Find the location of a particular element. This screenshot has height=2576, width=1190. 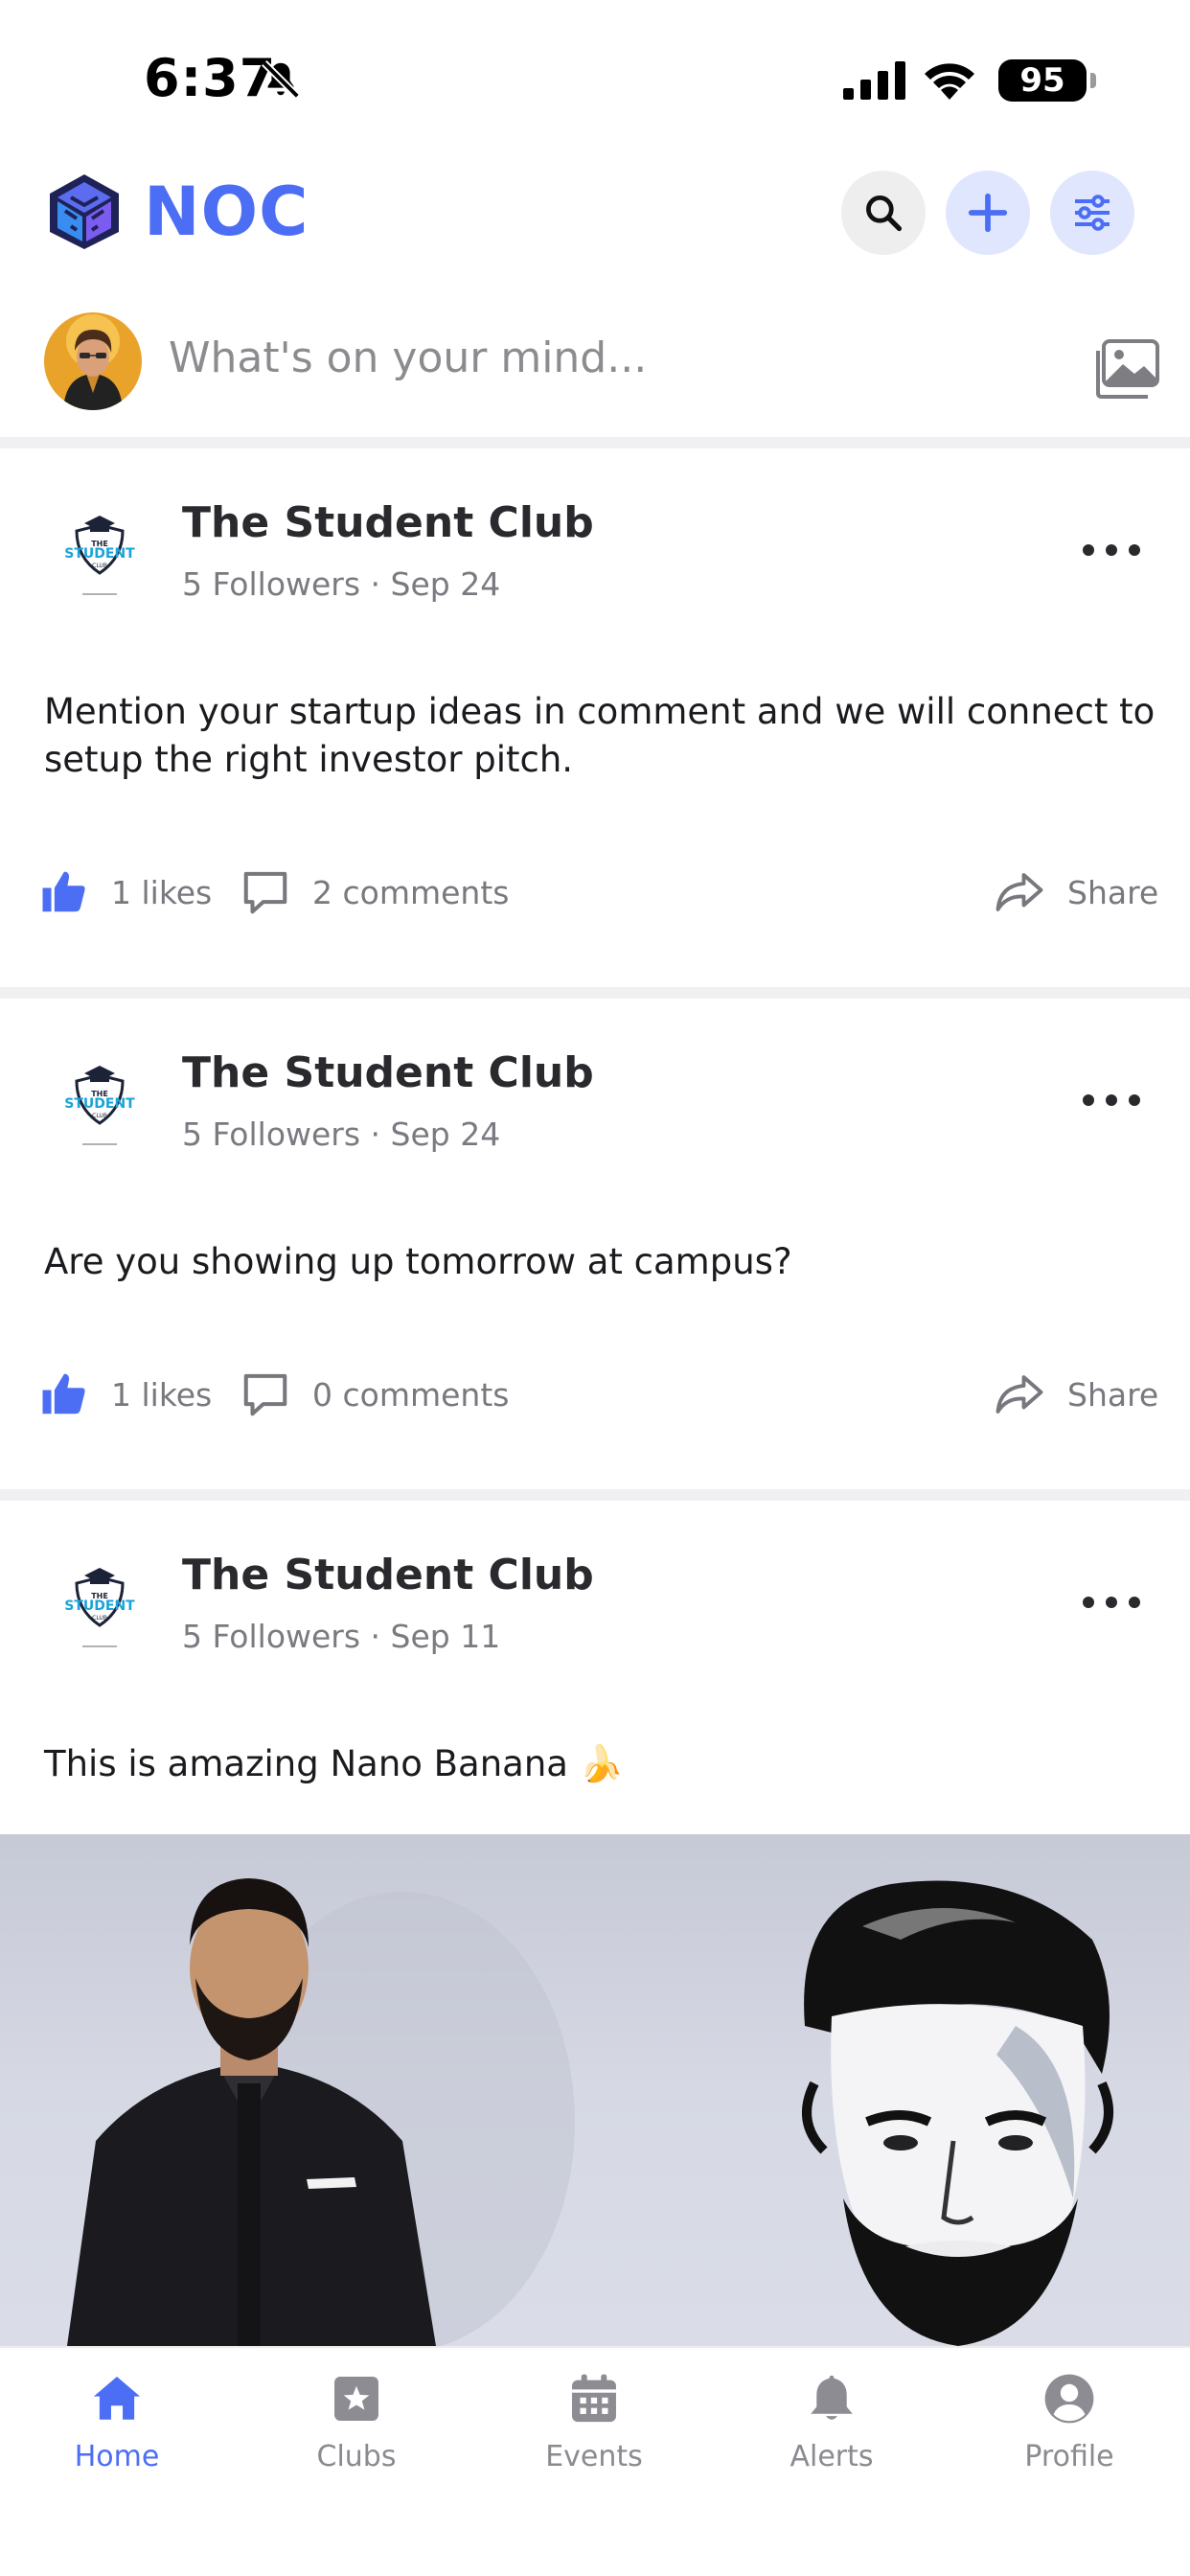

home-icon is located at coordinates (117, 2398).